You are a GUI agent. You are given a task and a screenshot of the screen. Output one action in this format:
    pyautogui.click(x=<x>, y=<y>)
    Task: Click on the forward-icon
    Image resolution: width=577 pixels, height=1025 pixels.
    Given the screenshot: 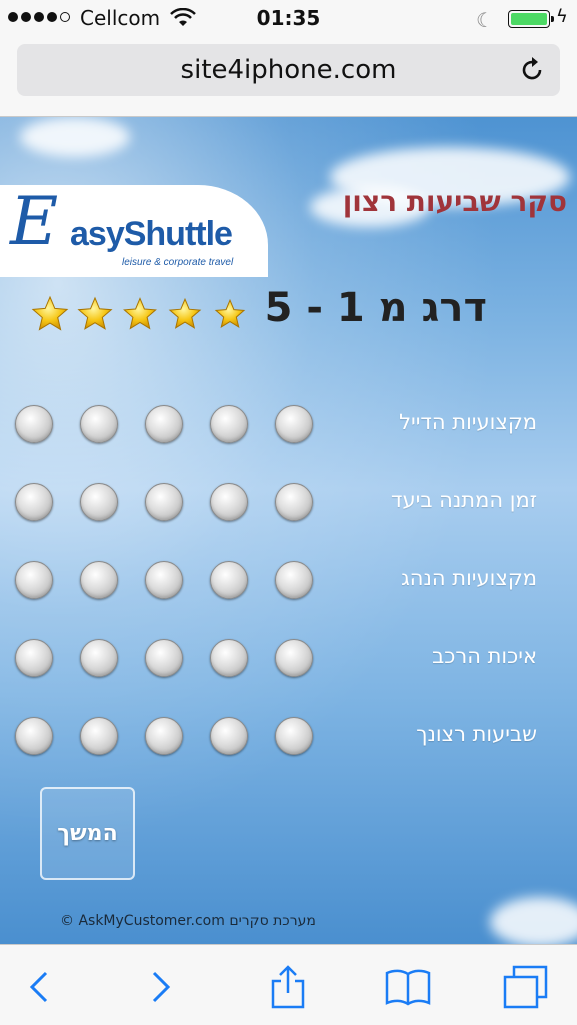 What is the action you would take?
    pyautogui.click(x=160, y=987)
    